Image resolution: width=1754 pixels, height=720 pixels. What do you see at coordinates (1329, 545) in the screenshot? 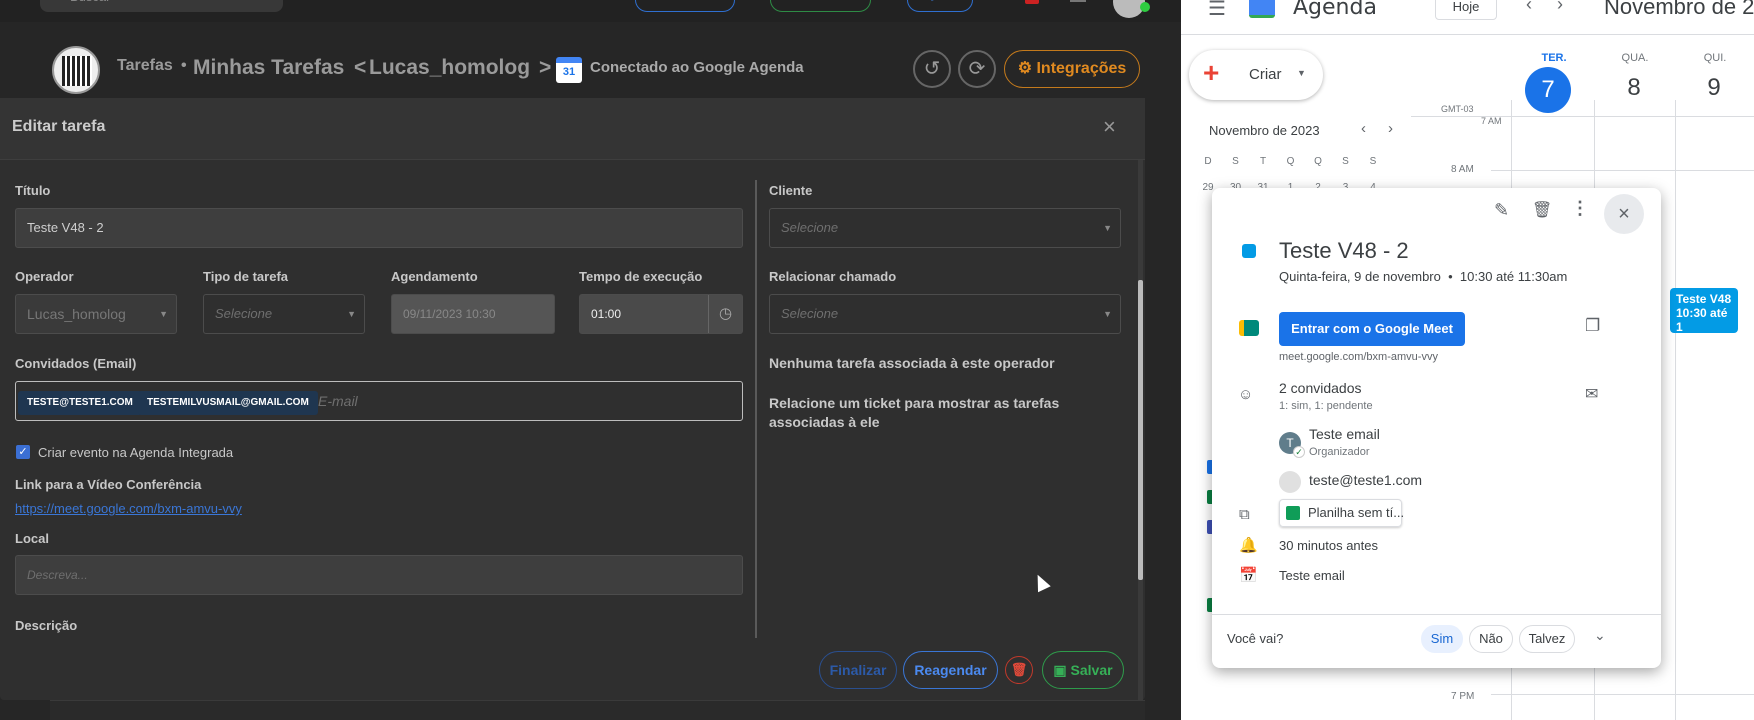
I see `reminder-text: 30 minutos antes` at bounding box center [1329, 545].